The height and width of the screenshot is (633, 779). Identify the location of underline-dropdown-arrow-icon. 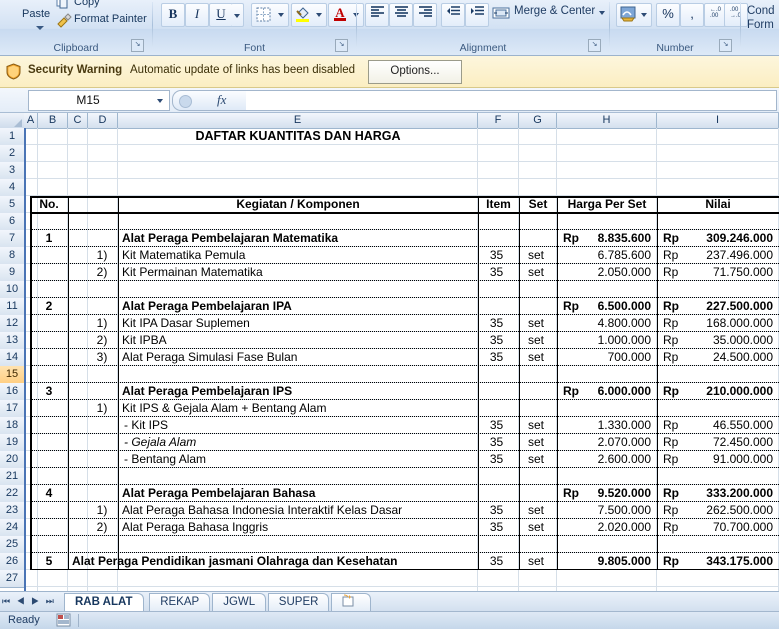
(237, 15).